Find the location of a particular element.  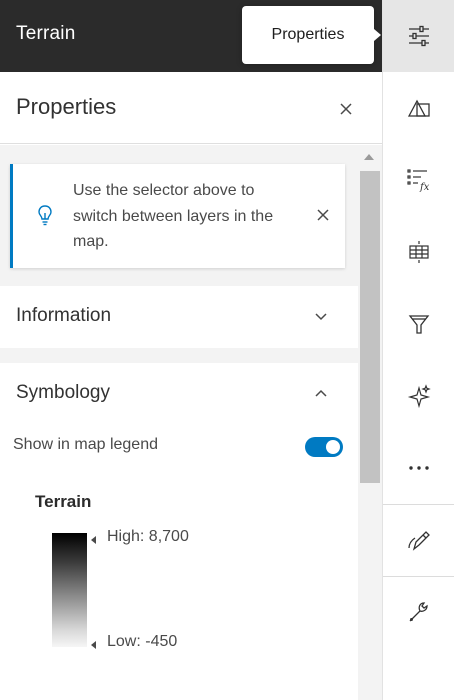

svg-text: fx is located at coordinates (424, 187).